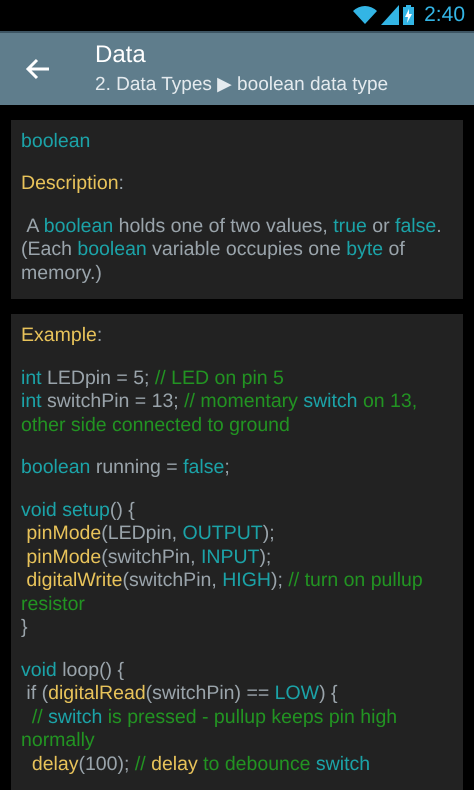 This screenshot has height=790, width=474. Describe the element at coordinates (121, 55) in the screenshot. I see `screen-title: Data` at that location.